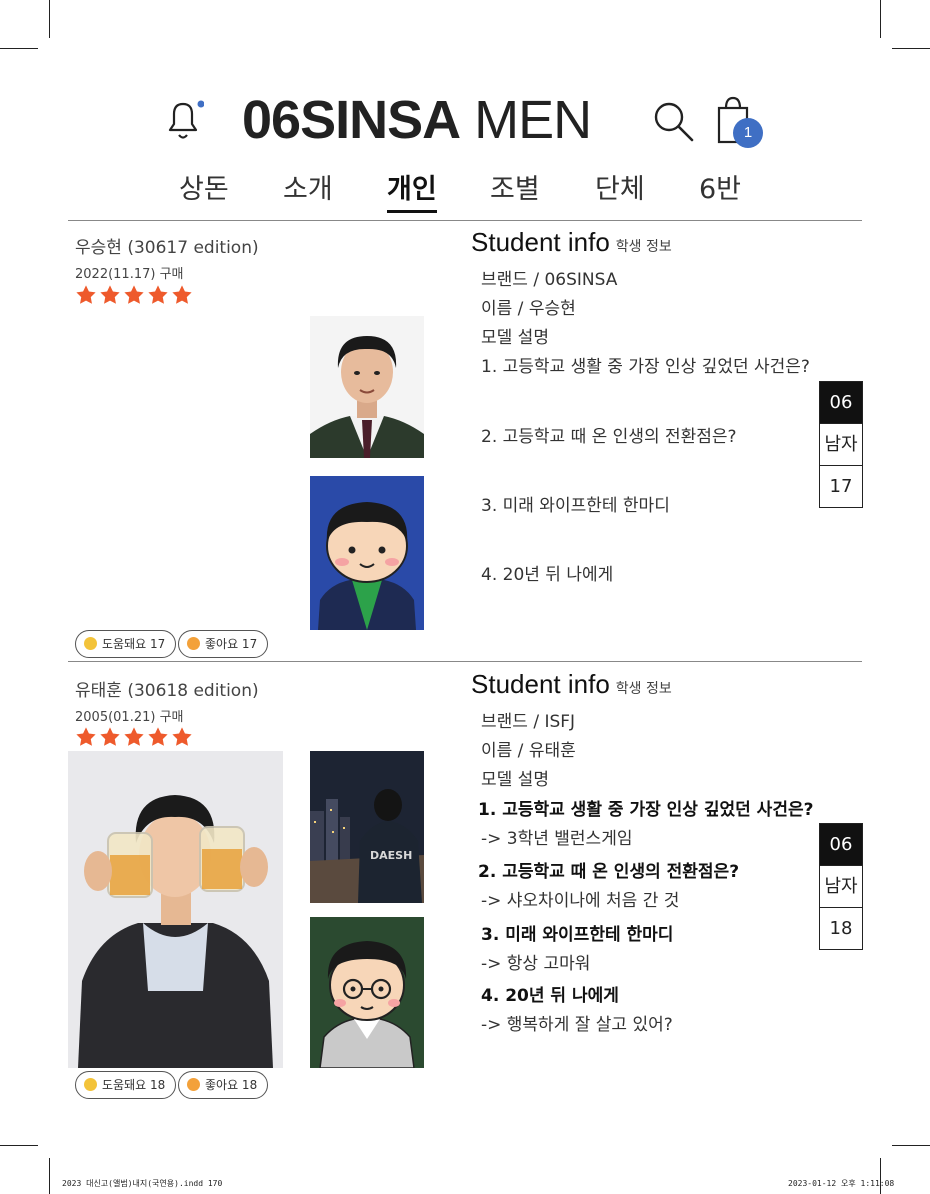  I want to click on answer-4: -> 행복하게 잘 살고 있어?, so click(577, 1025).